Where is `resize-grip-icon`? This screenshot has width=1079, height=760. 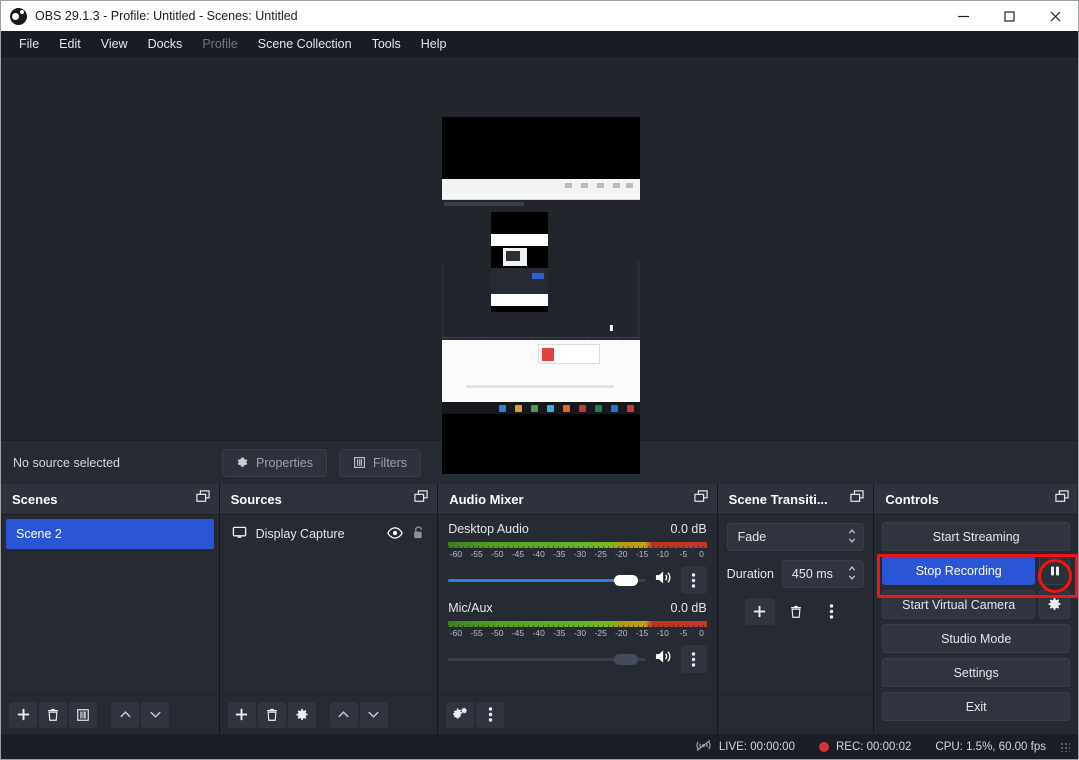
resize-grip-icon is located at coordinates (1065, 746).